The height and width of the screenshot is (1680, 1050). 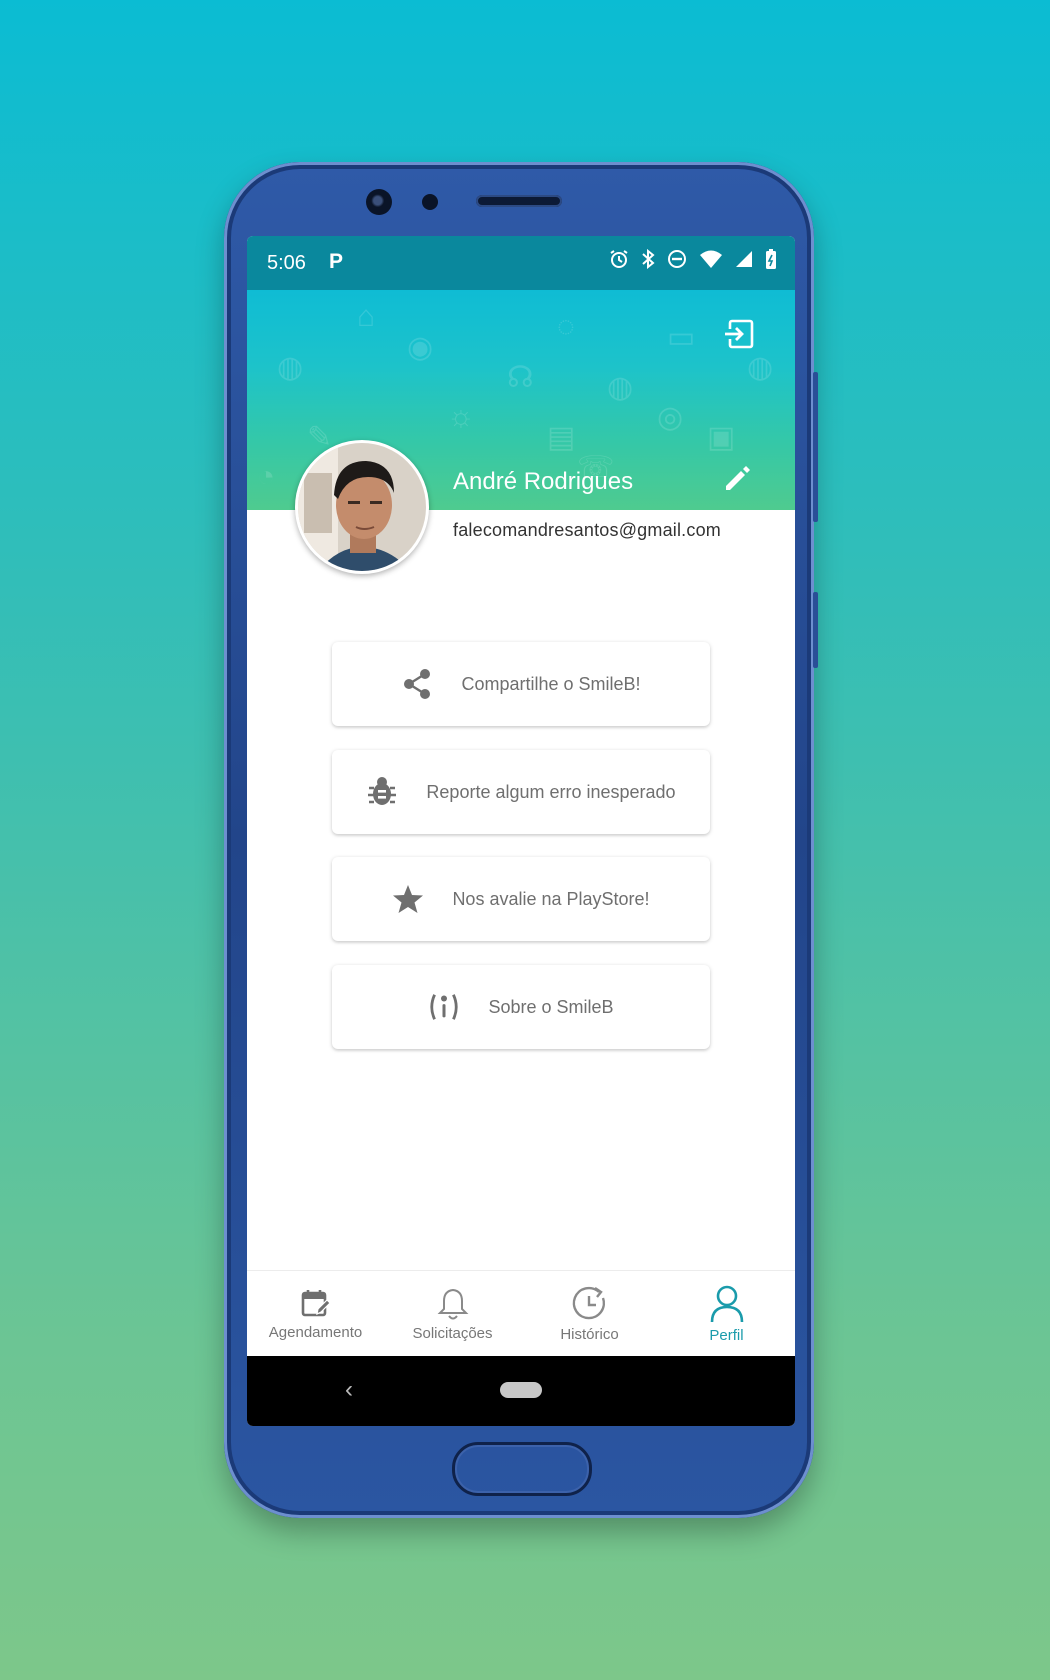 What do you see at coordinates (551, 683) in the screenshot?
I see `share-label: Compartilhe o SmileB!` at bounding box center [551, 683].